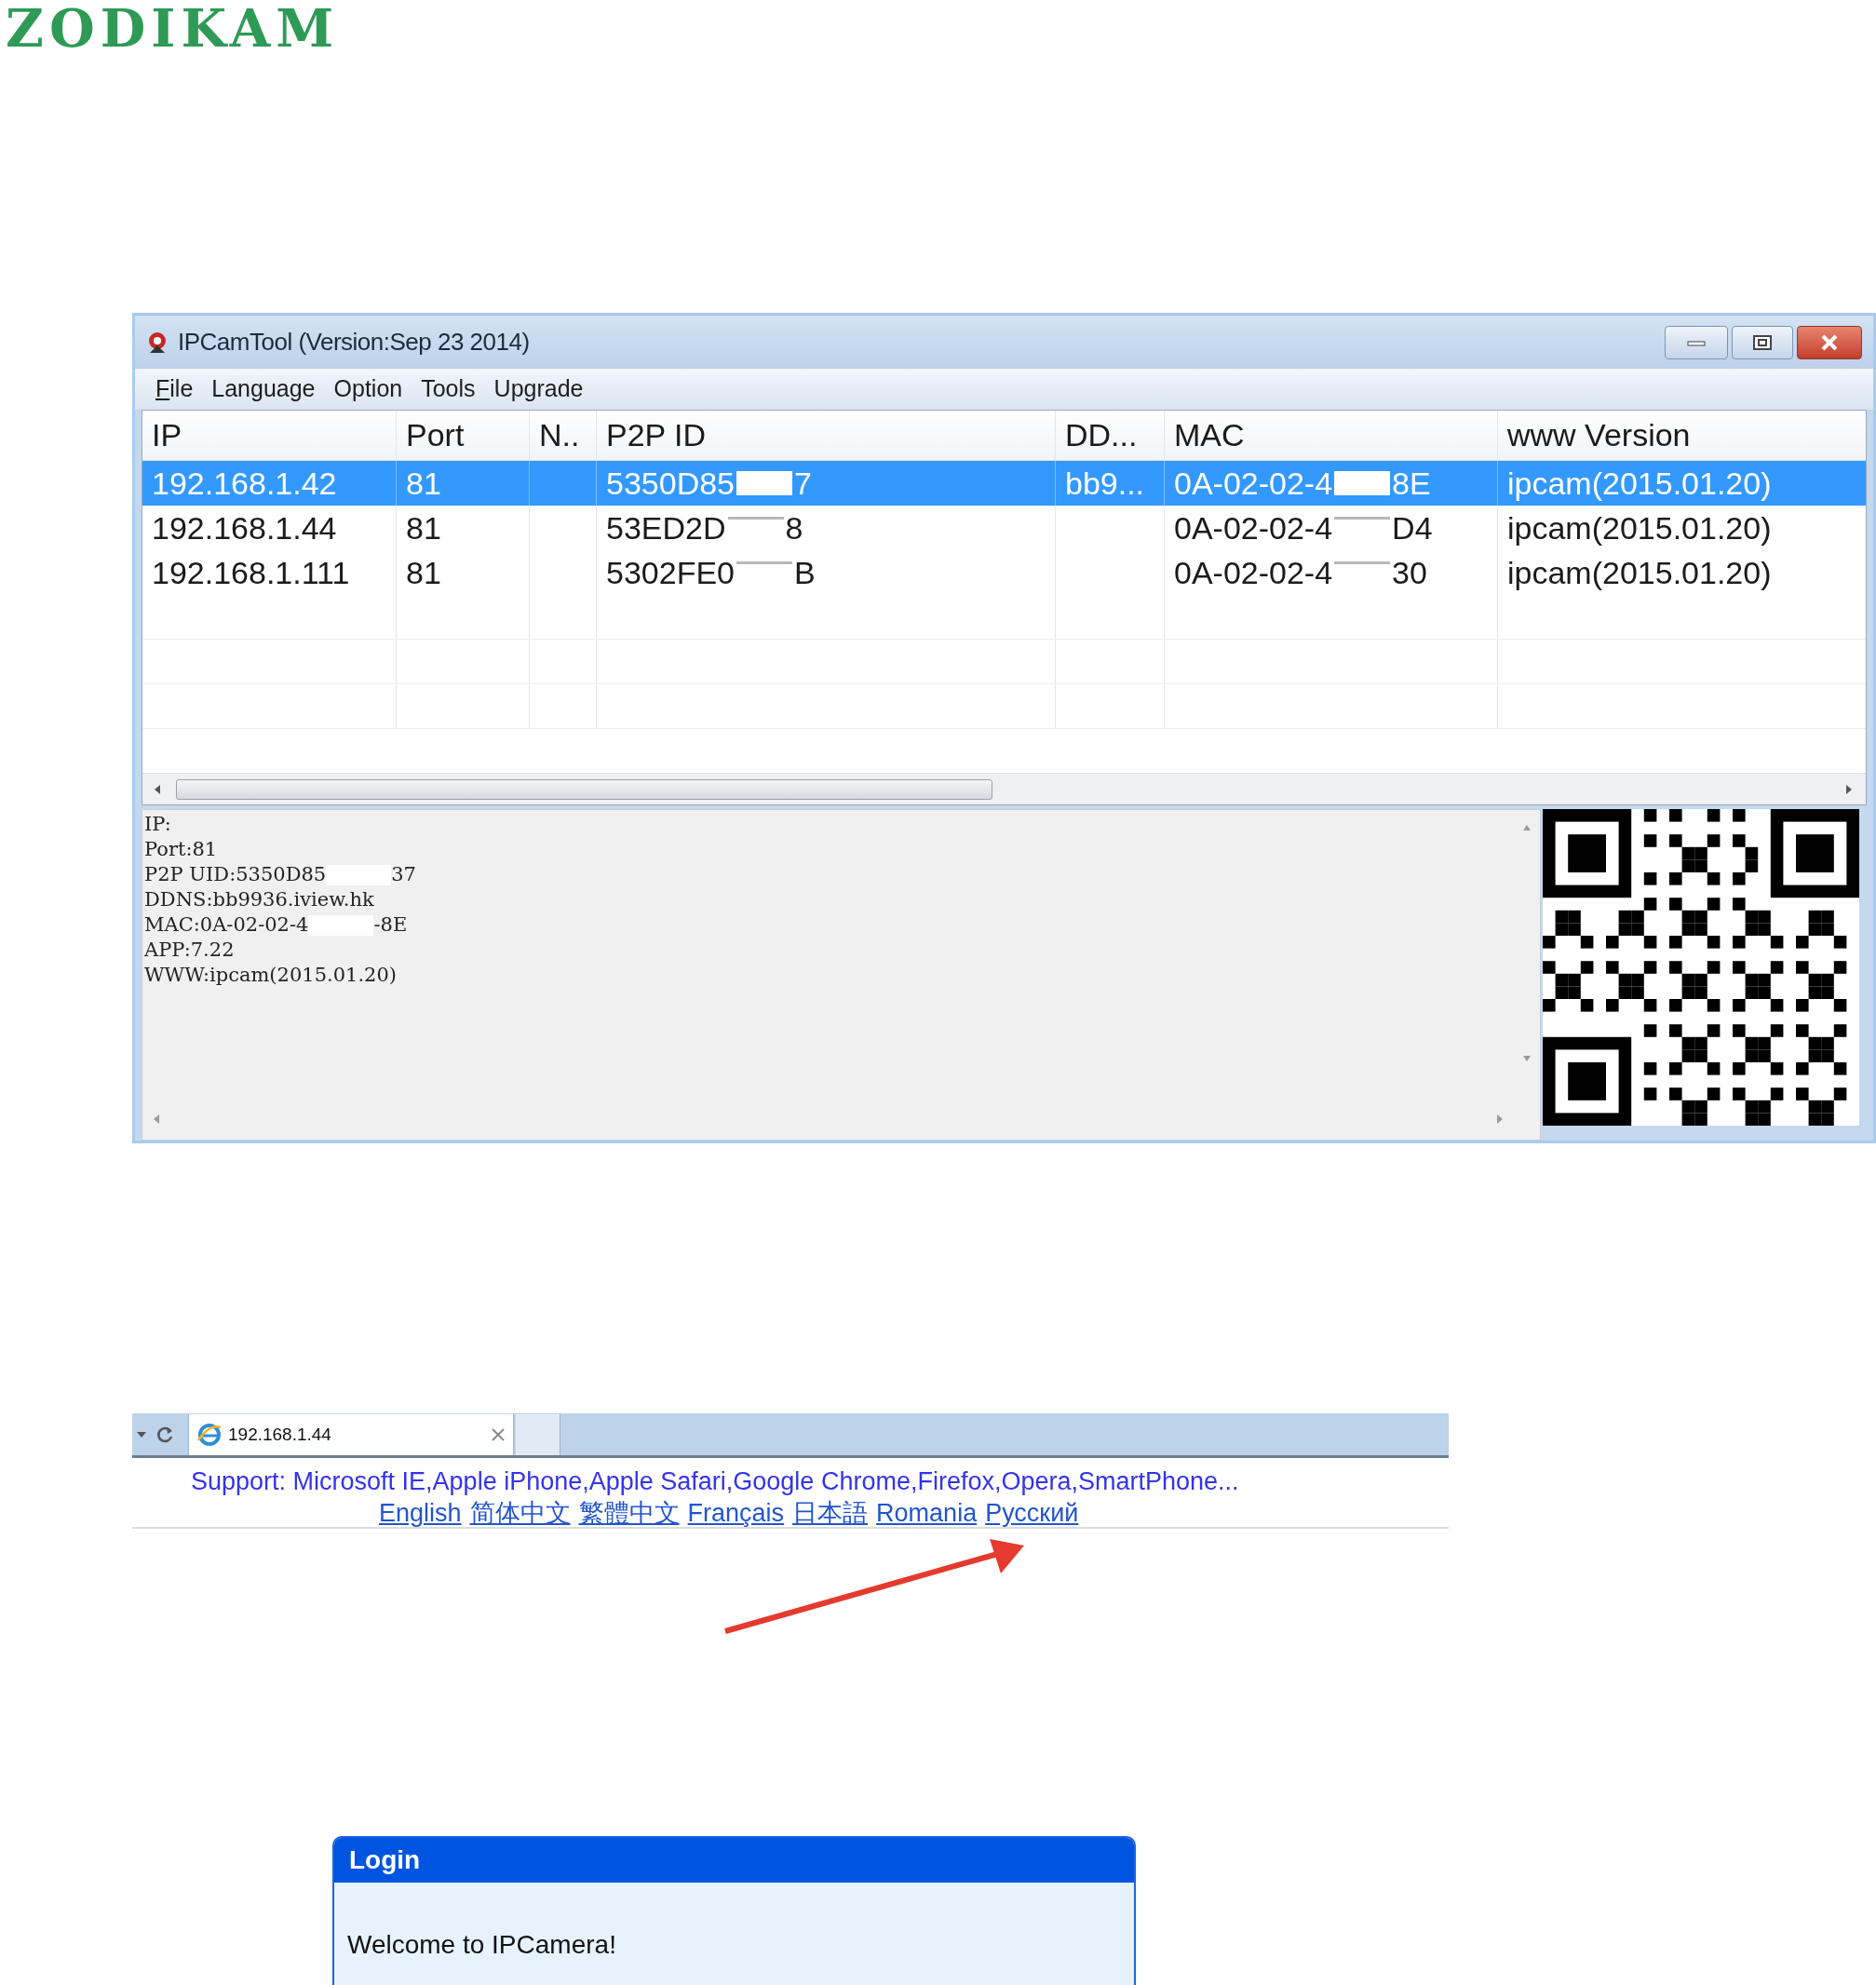 This screenshot has height=1985, width=1876. Describe the element at coordinates (830, 1513) in the screenshot. I see `language-link: 日本語` at that location.